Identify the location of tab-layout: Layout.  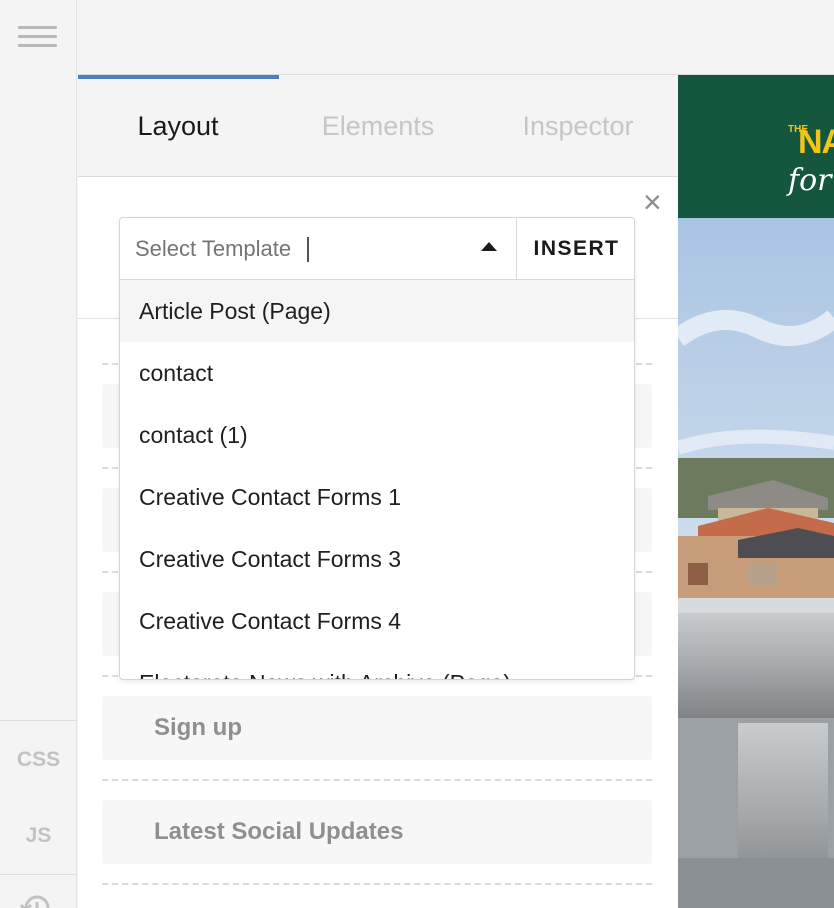
(178, 126).